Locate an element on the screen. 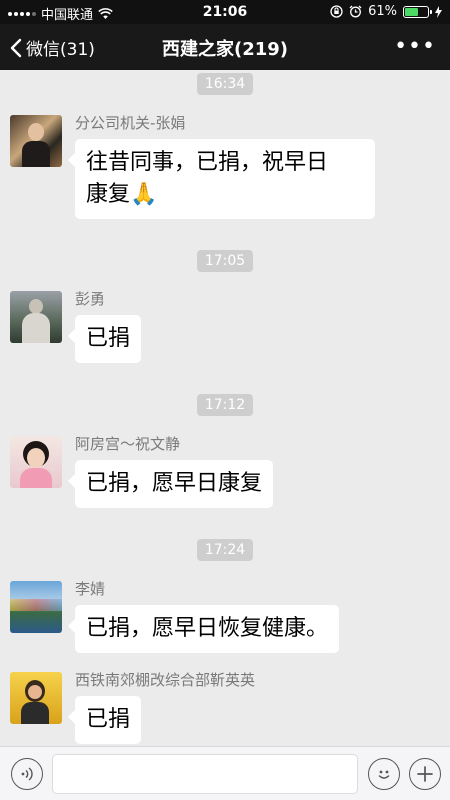  more-button: ••• is located at coordinates (415, 46).